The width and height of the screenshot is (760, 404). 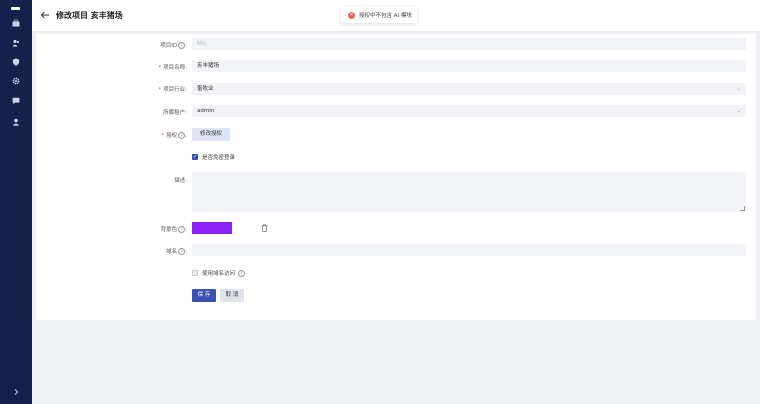 I want to click on user-icon, so click(x=16, y=122).